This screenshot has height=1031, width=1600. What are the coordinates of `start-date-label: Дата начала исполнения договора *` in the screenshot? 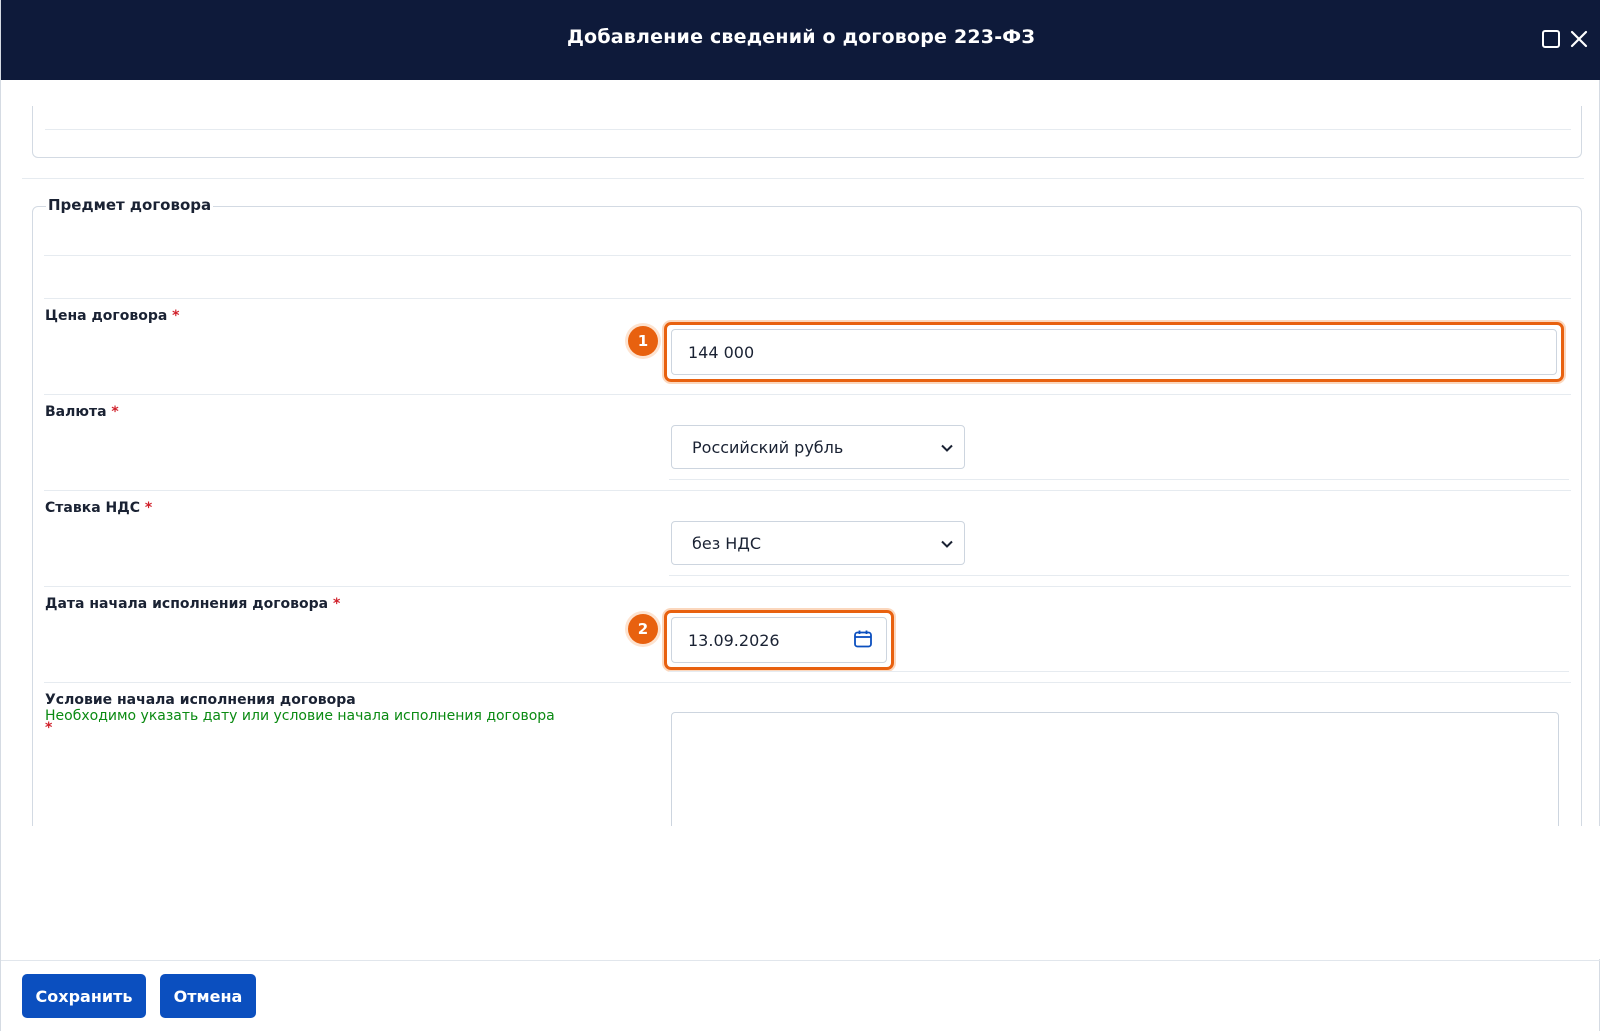 It's located at (193, 604).